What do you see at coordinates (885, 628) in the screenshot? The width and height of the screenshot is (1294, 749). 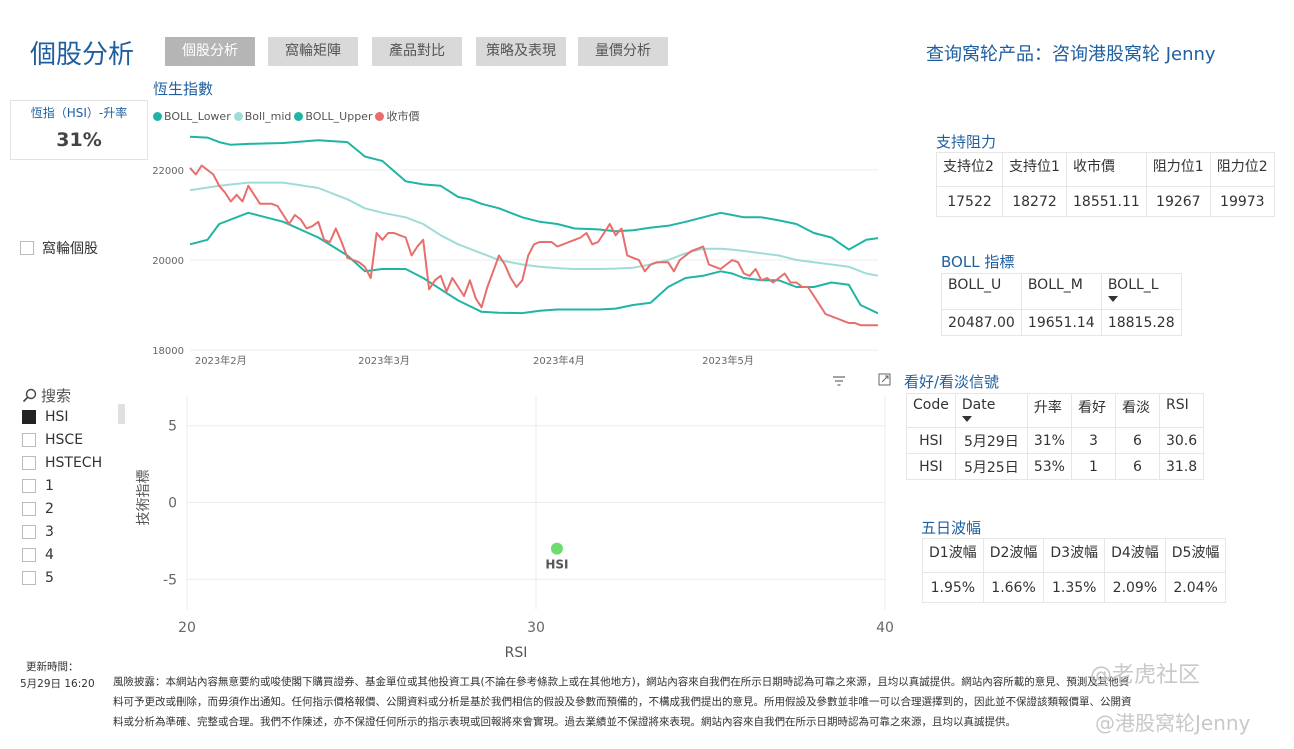 I see `x-tick-label: 40` at bounding box center [885, 628].